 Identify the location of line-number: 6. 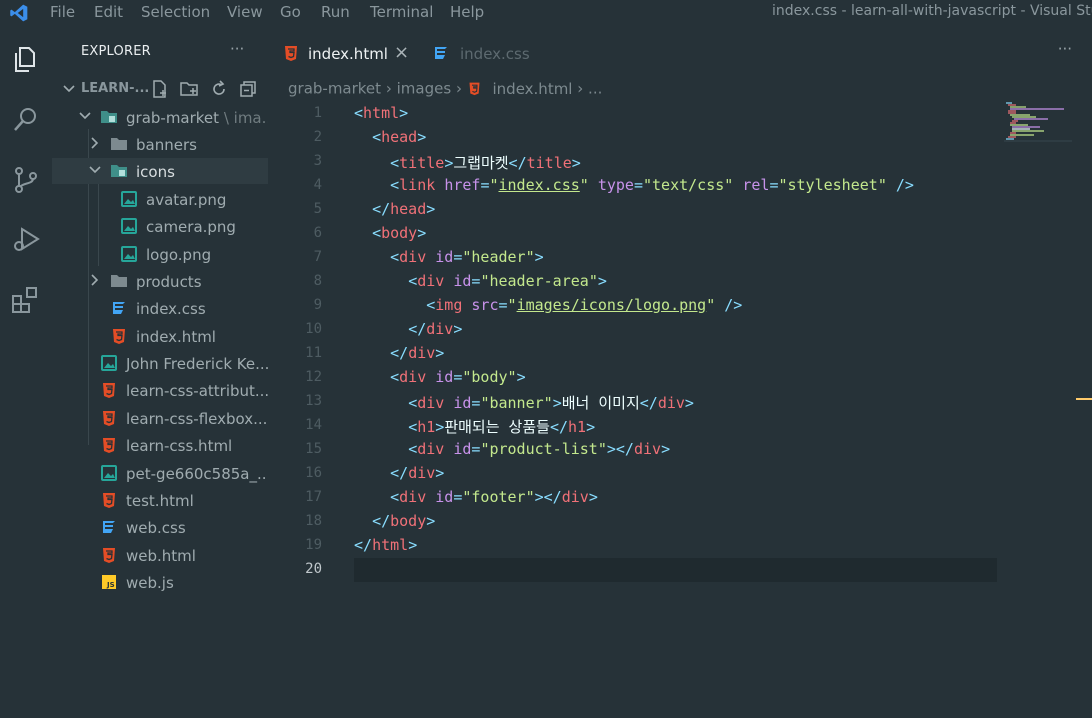
(317, 233).